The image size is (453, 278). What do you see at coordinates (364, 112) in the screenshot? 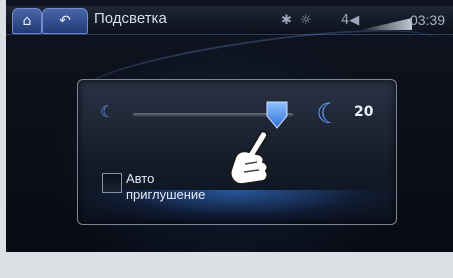
I see `brightness-value: 20` at bounding box center [364, 112].